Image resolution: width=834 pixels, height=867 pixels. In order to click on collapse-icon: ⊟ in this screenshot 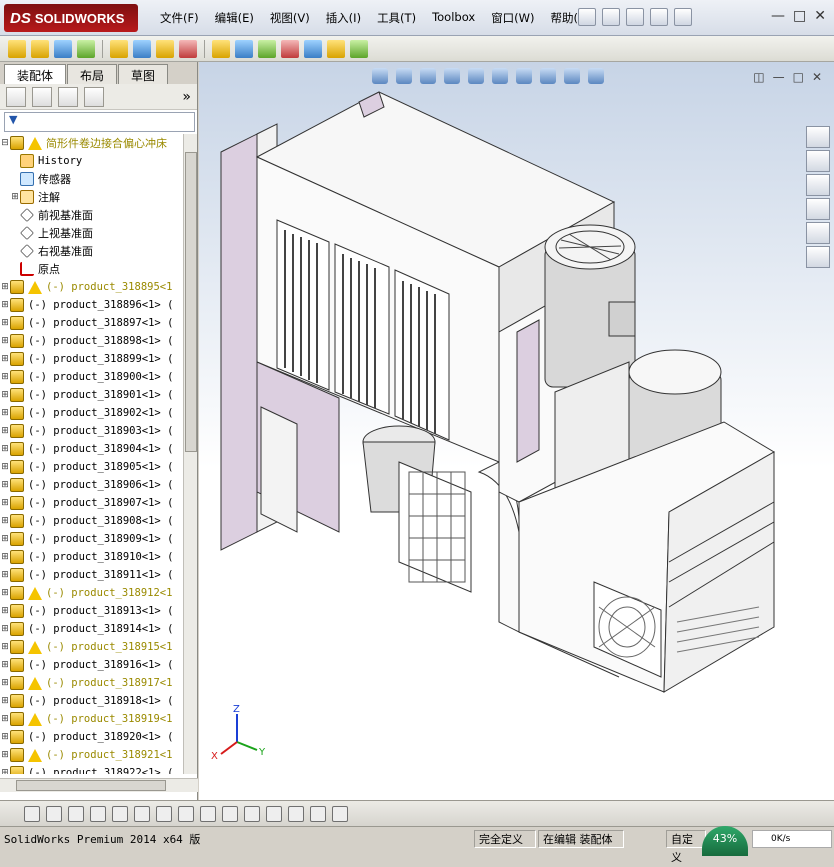, I will do `click(5, 143)`.